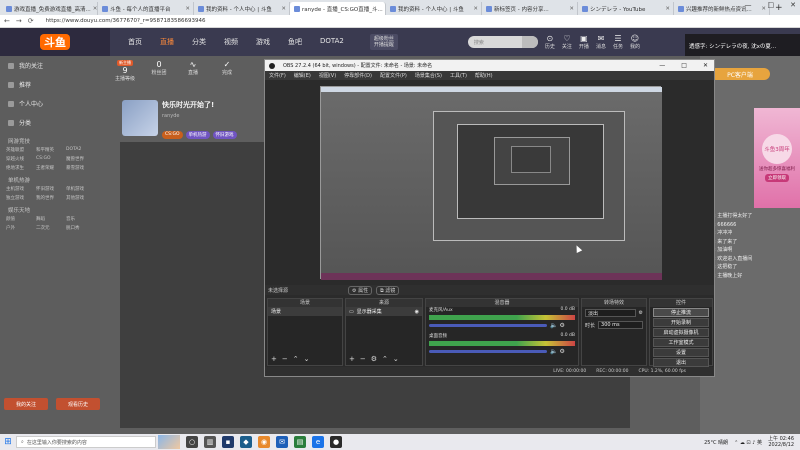  Describe the element at coordinates (20, 219) in the screenshot. I see `sidebar-link: 颜值` at that location.